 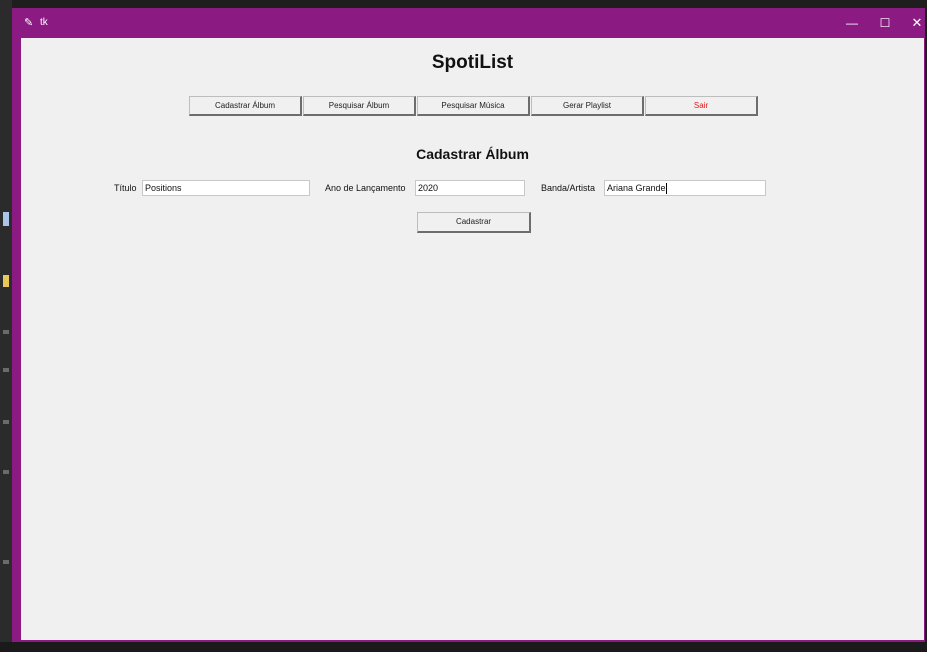 What do you see at coordinates (6, 326) in the screenshot?
I see `desktop-background-strip` at bounding box center [6, 326].